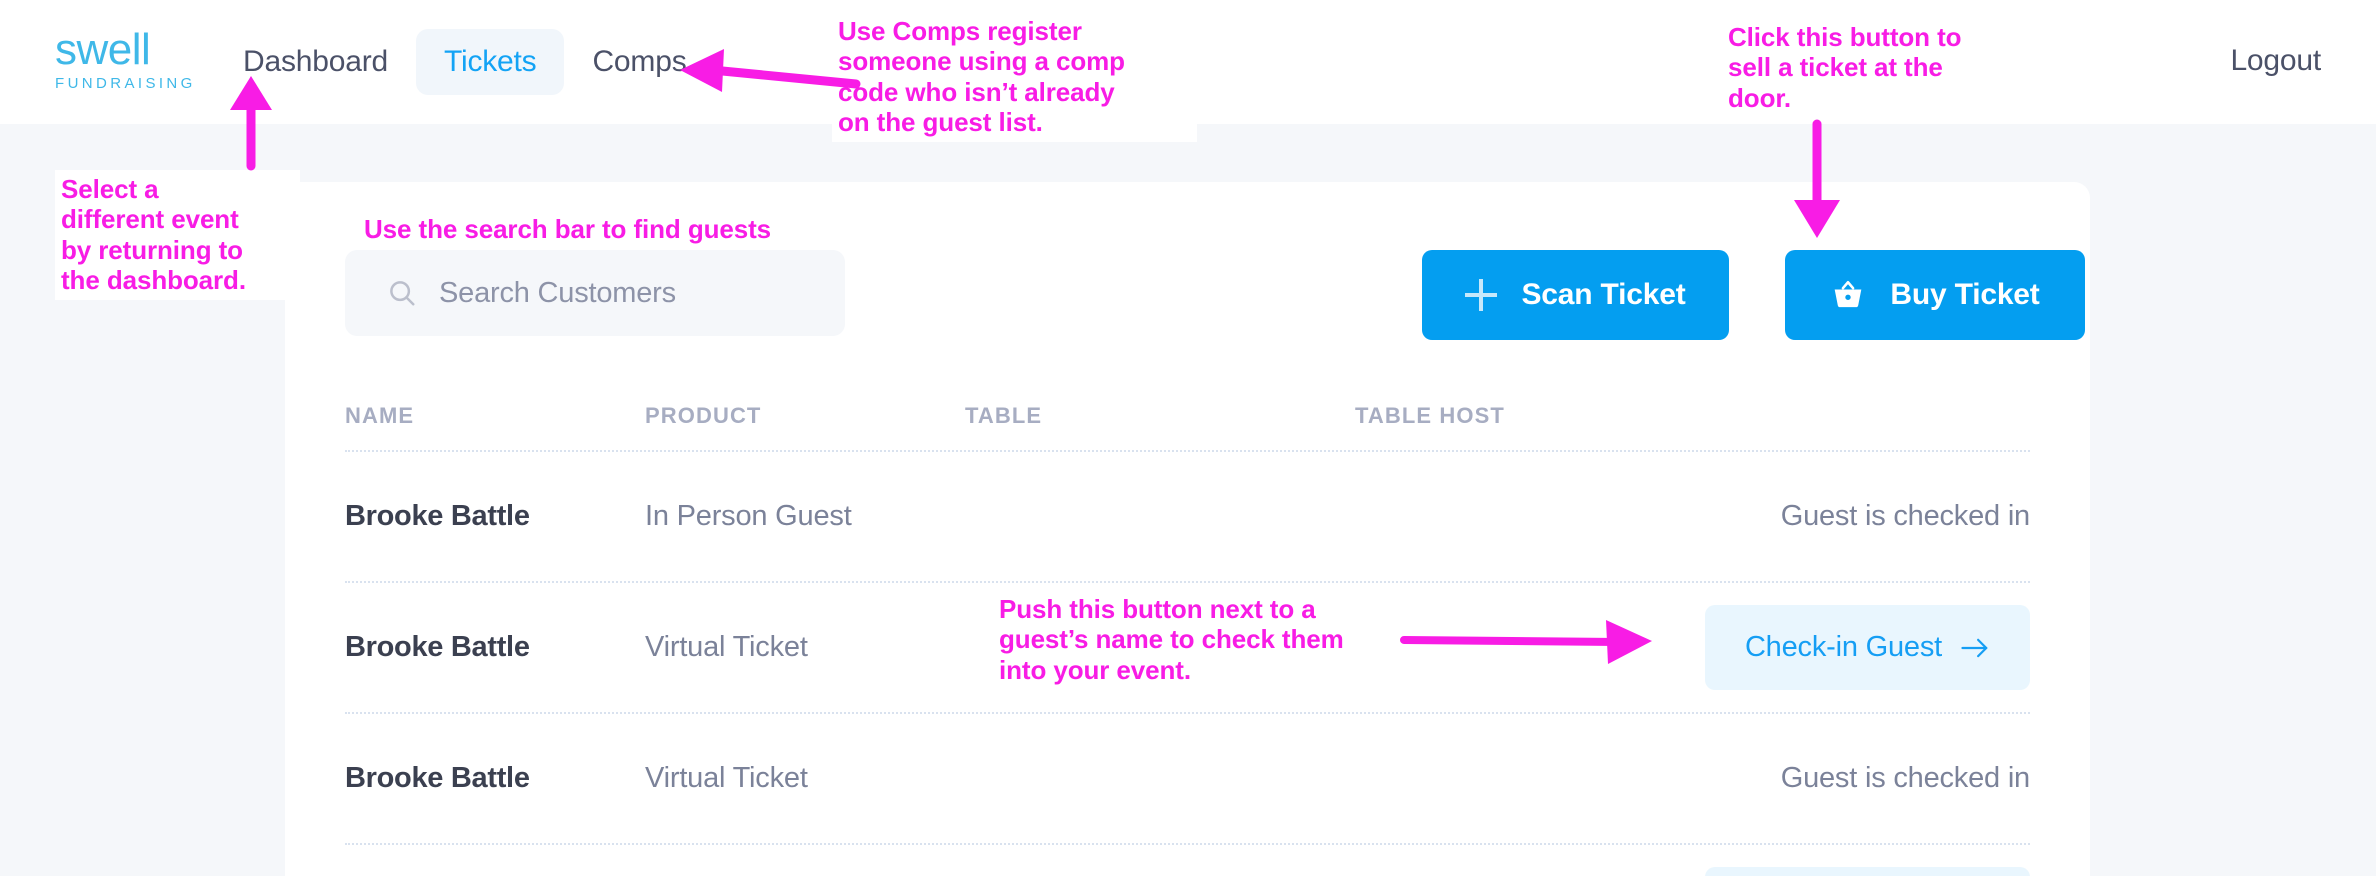  Describe the element at coordinates (1430, 415) in the screenshot. I see `column-header-table-host: TABLE HOST` at that location.